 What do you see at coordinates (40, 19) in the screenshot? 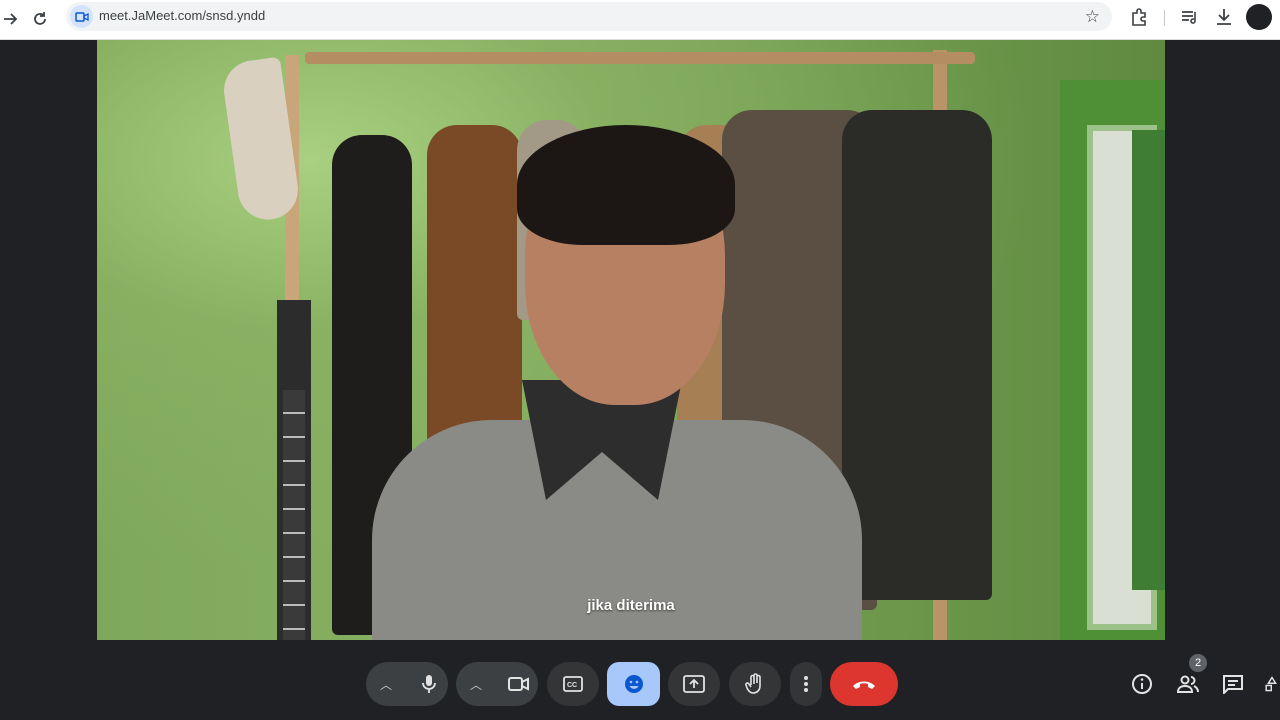
I see `reload-icon` at bounding box center [40, 19].